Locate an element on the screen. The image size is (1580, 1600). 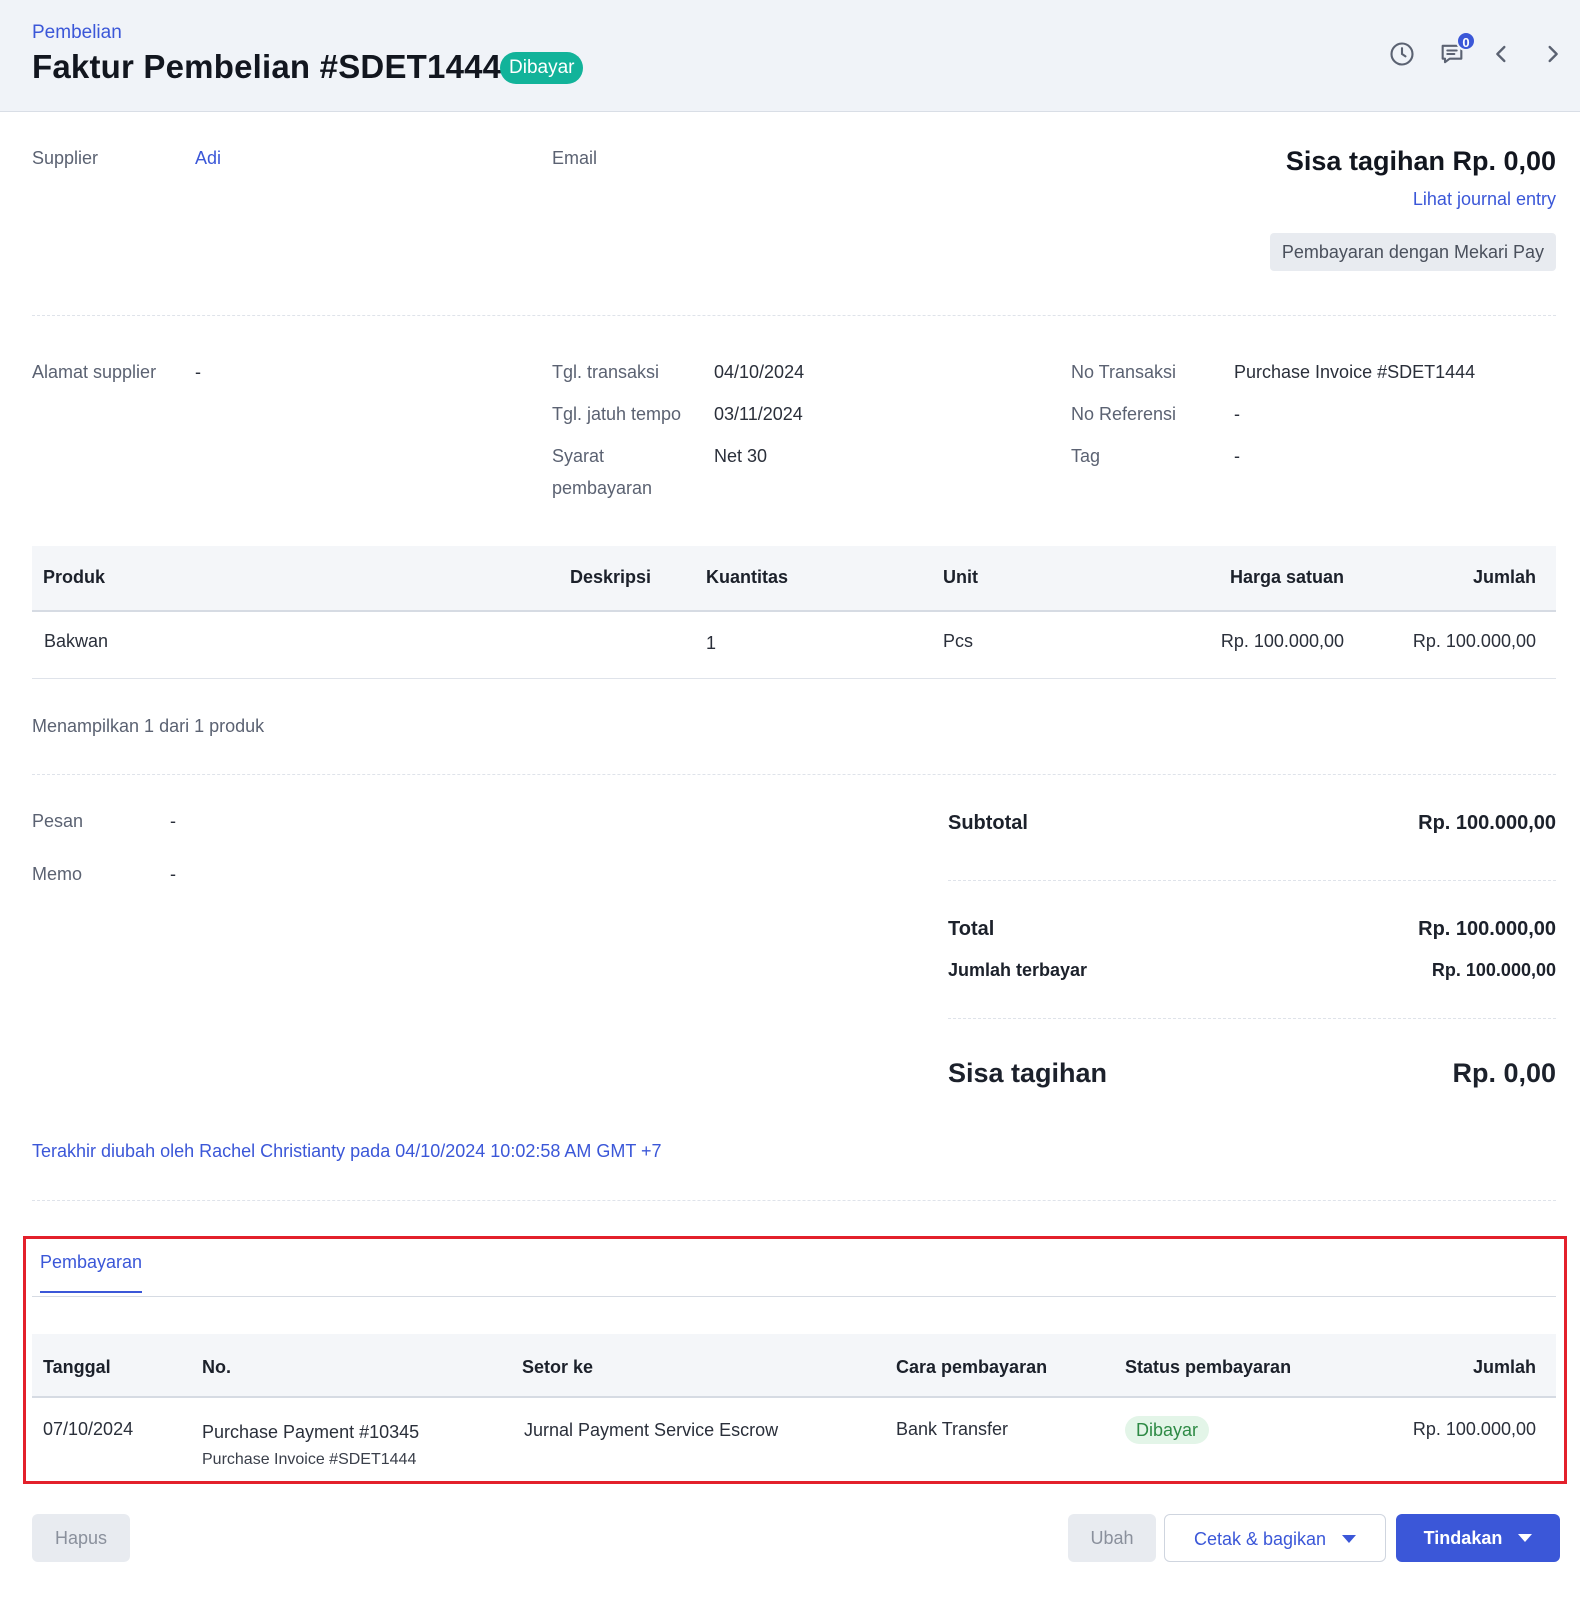
payment-invoice-ref: Purchase Invoice #SDET1444 is located at coordinates (309, 1459).